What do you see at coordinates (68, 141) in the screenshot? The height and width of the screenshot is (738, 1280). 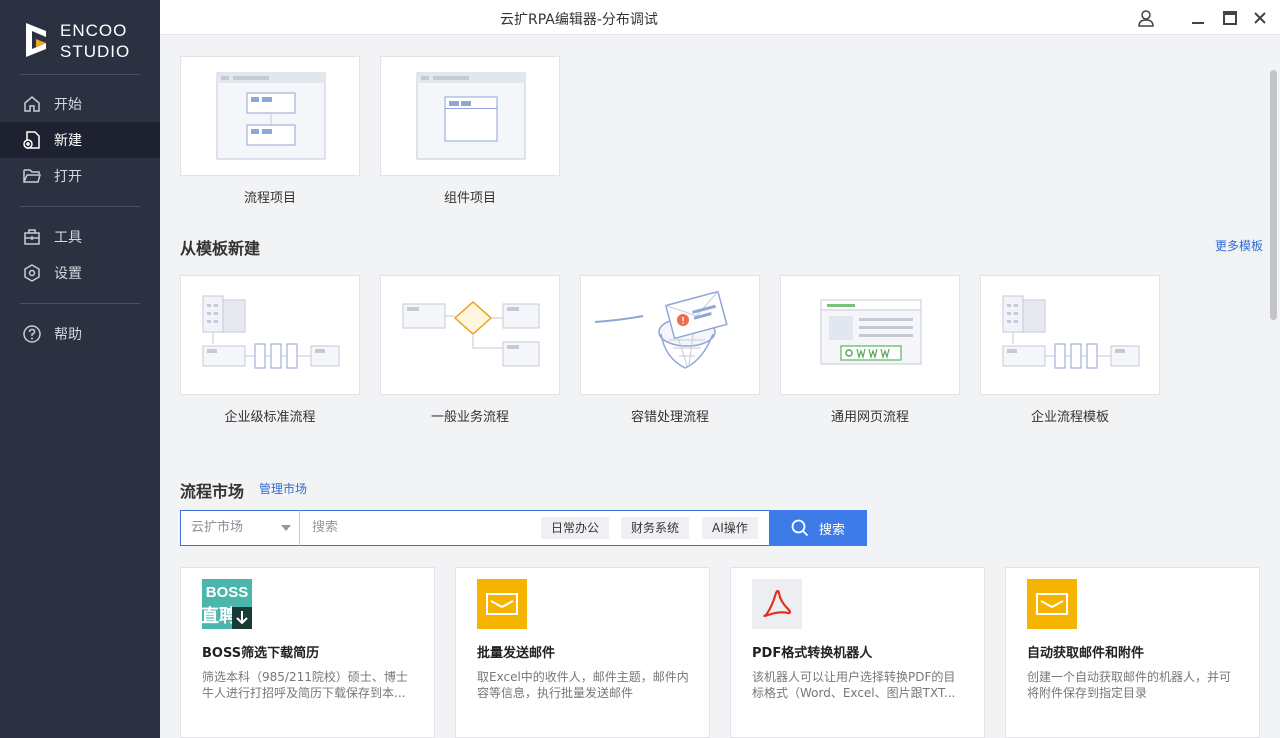 I see `sidebar-item-label: 新建` at bounding box center [68, 141].